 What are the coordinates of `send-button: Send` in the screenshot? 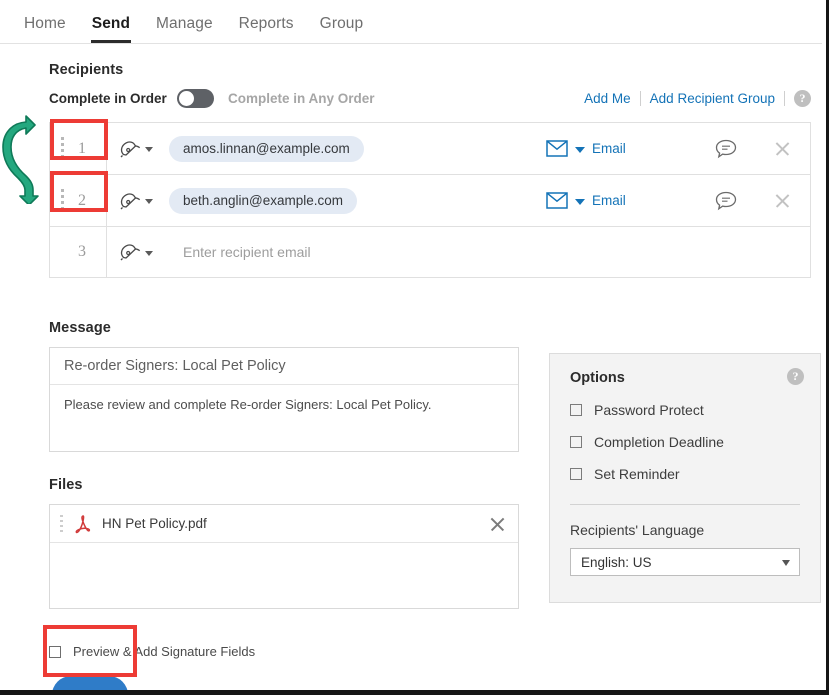 It's located at (90, 683).